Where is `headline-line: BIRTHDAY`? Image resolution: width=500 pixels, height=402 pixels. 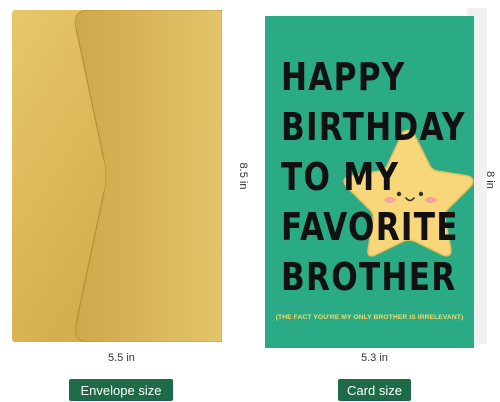
headline-line: BIRTHDAY is located at coordinates (373, 127).